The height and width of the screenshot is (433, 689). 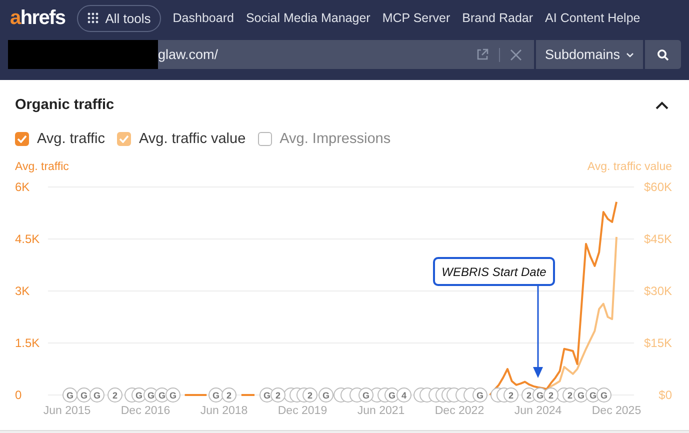 I want to click on url-field: glaw.com/, so click(x=271, y=54).